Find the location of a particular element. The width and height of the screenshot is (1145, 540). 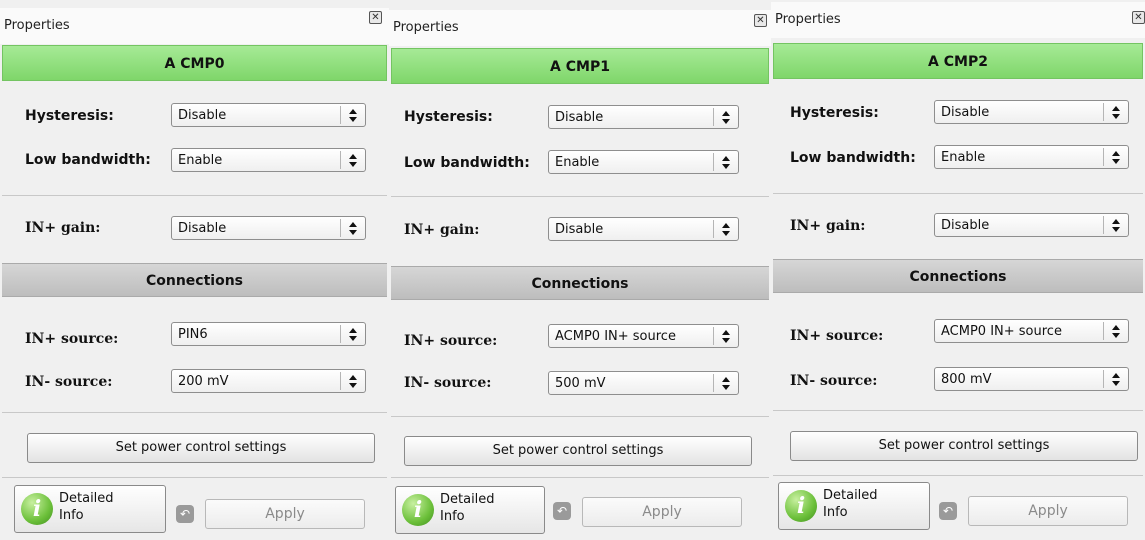

in-minus-source-select: 200 mV is located at coordinates (268, 381).